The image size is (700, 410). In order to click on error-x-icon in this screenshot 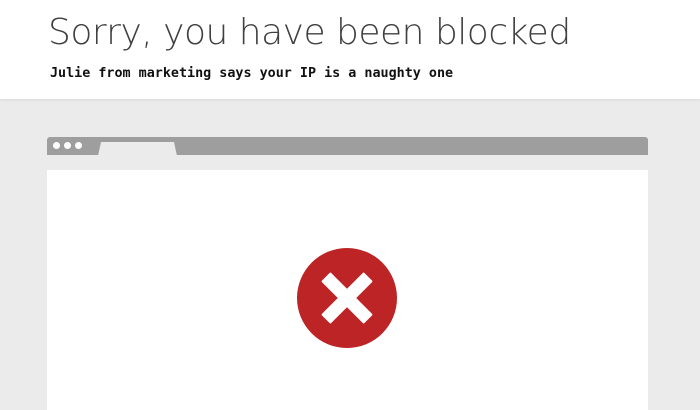, I will do `click(347, 298)`.